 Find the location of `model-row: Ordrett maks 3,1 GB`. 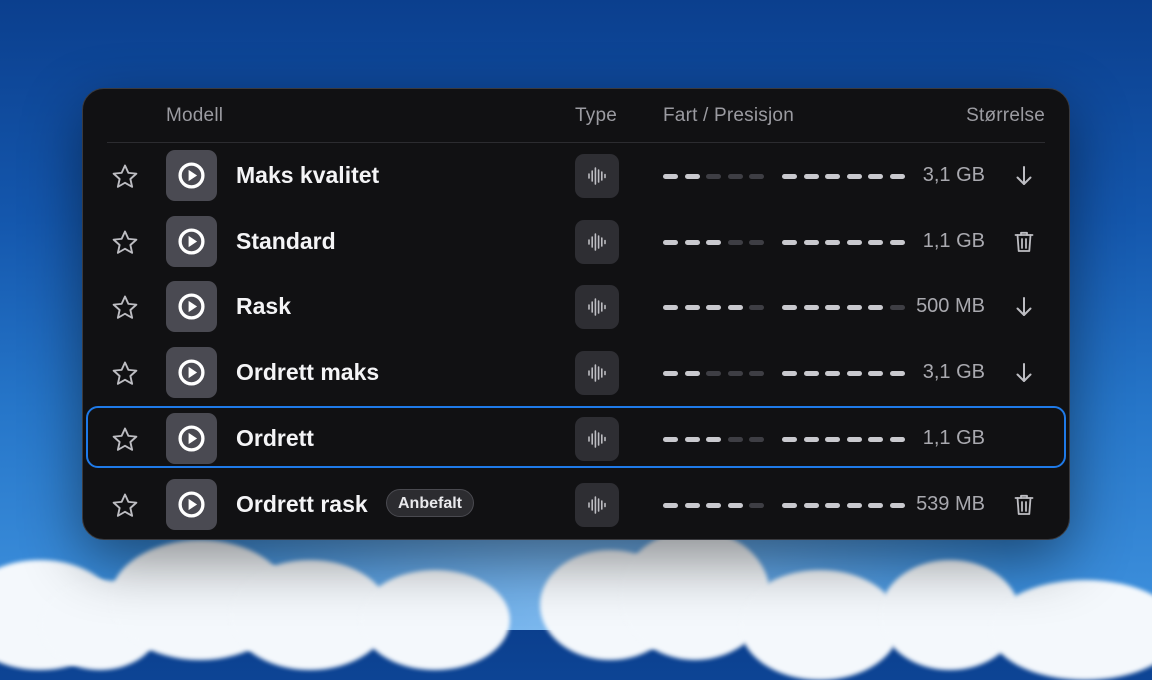

model-row: Ordrett maks 3,1 GB is located at coordinates (576, 373).